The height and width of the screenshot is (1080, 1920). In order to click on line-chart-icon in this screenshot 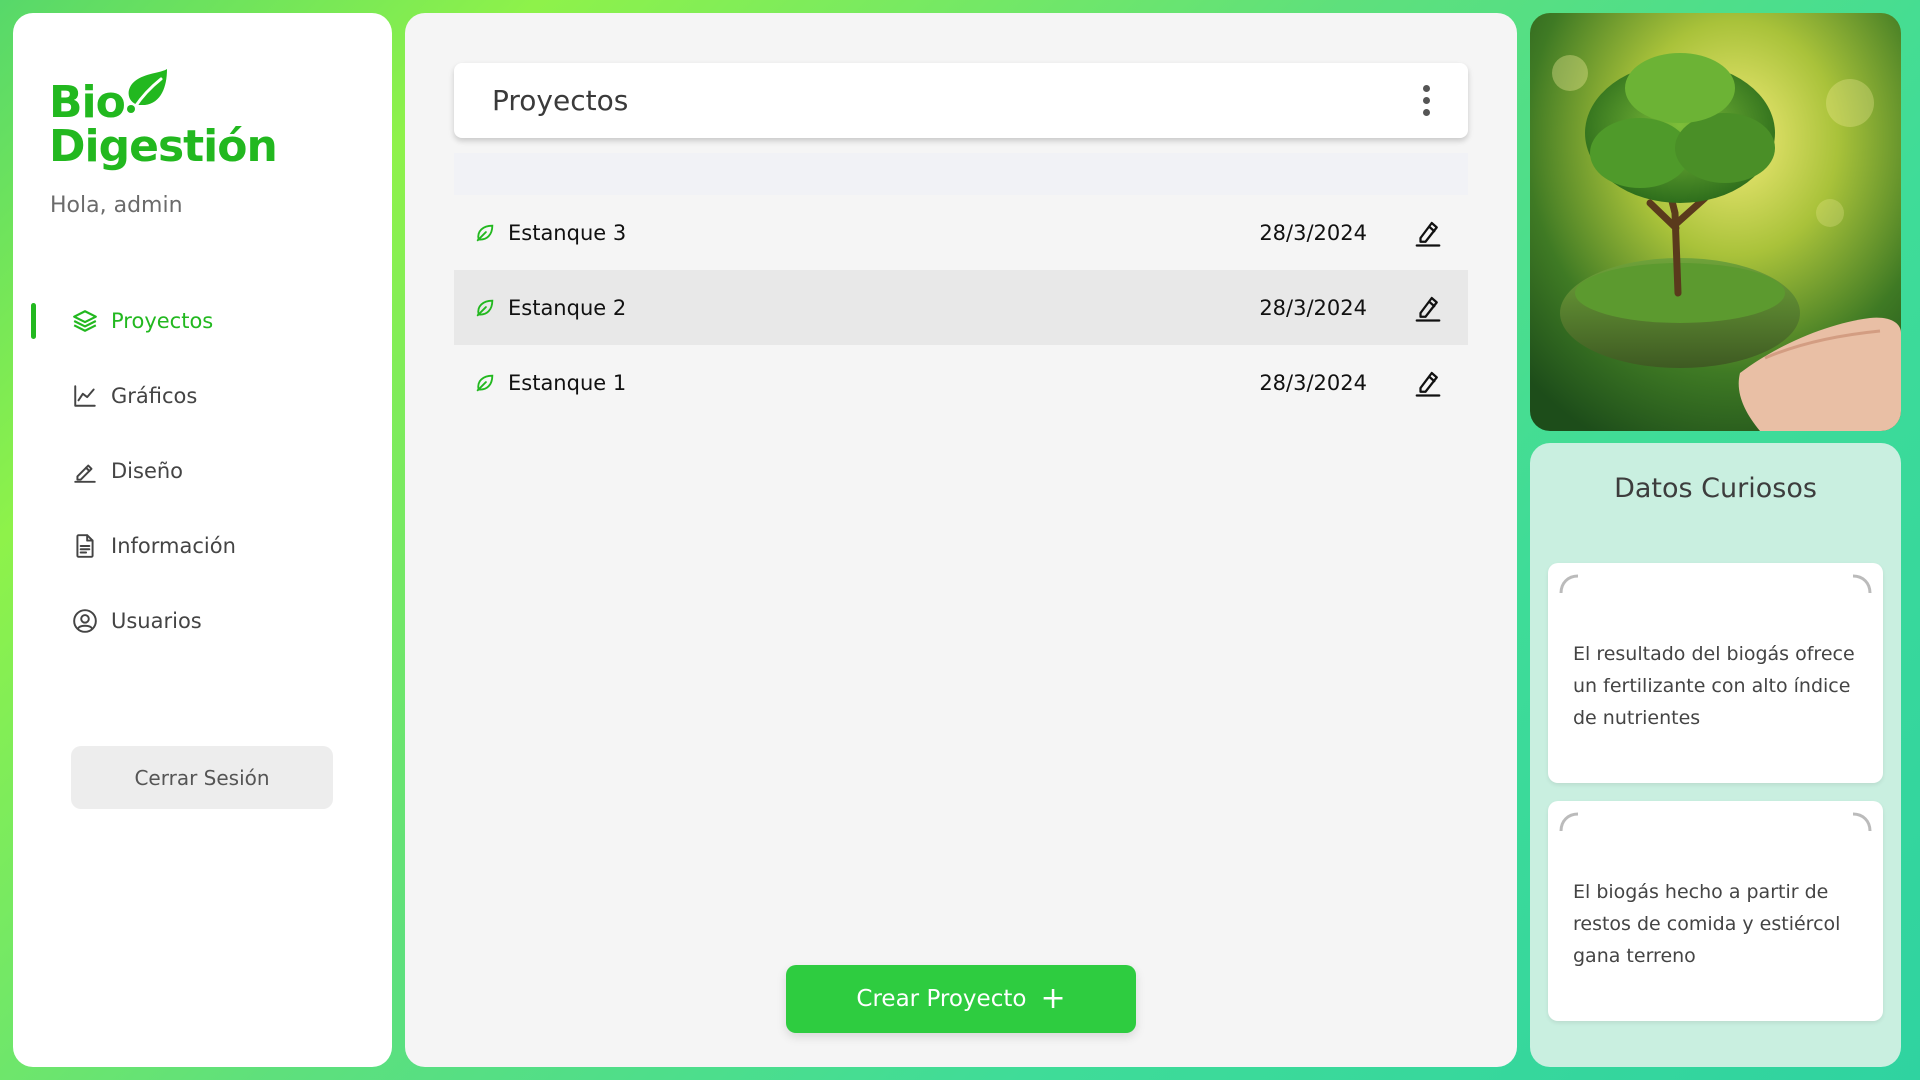, I will do `click(85, 396)`.